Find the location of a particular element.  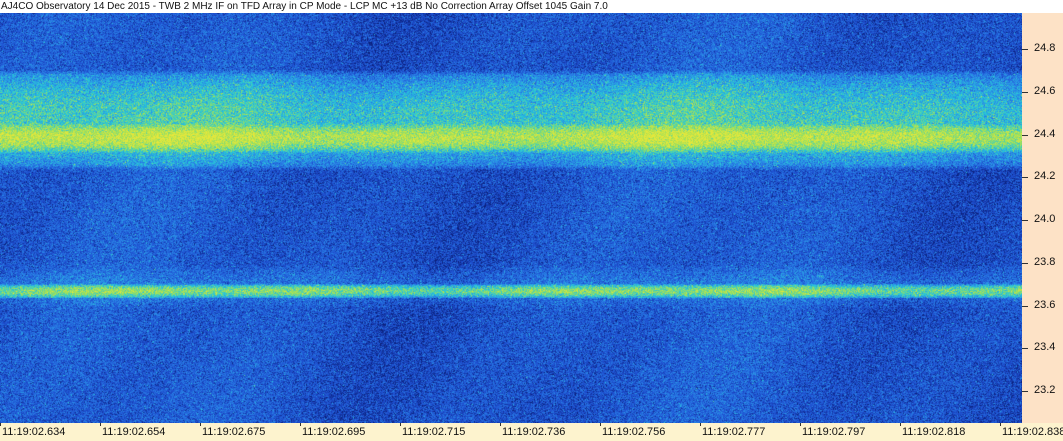

frequency-axis: 24.8 24.6 24.4 24.2 24.0 23.8 23.6 23.4 23.2 is located at coordinates (1042, 218).